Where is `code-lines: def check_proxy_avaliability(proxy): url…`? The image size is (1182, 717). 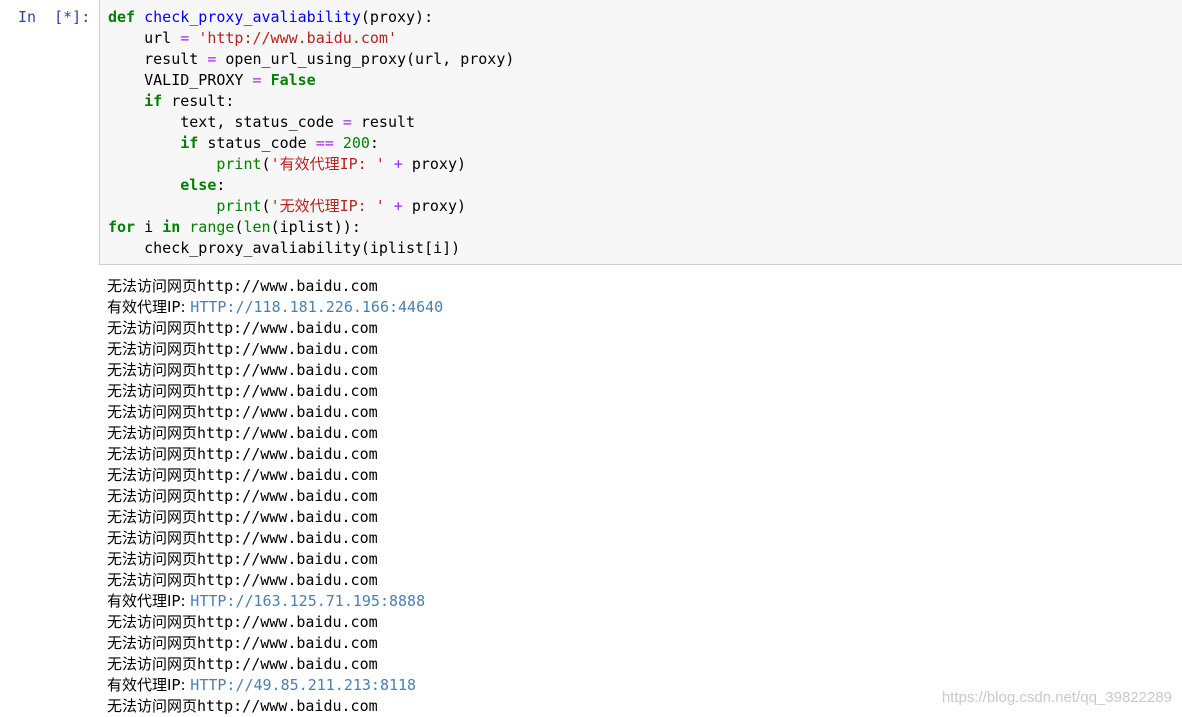
code-lines: def check_proxy_avaliability(proxy): url… is located at coordinates (311, 133).